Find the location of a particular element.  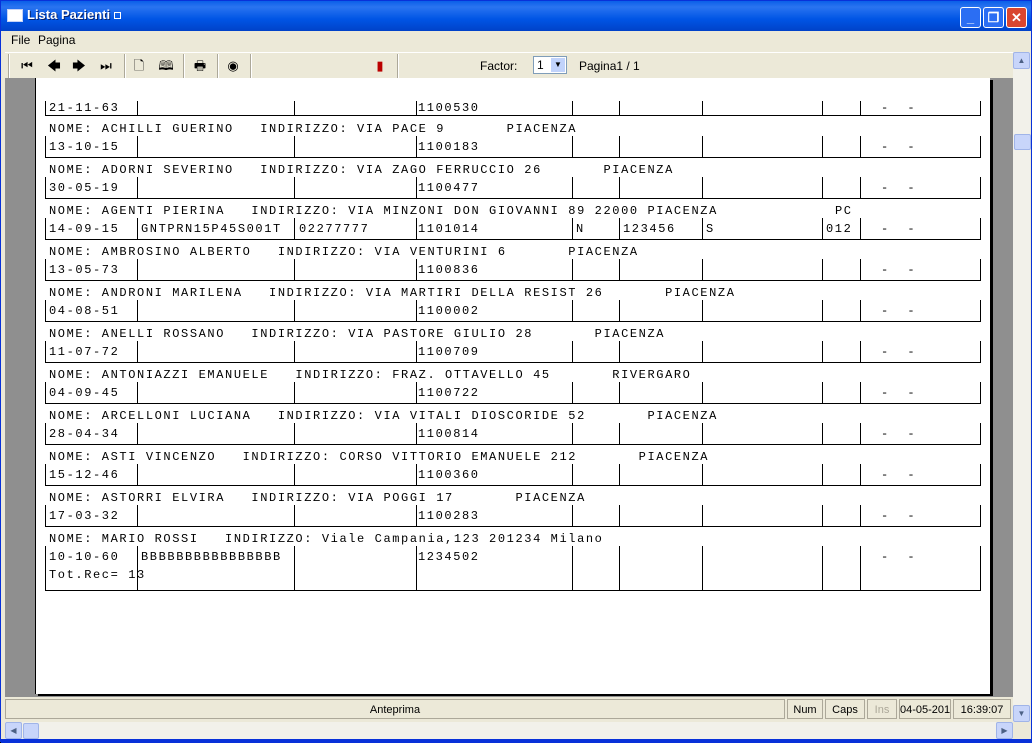

last-page-icon: ⏭ is located at coordinates (106, 65).